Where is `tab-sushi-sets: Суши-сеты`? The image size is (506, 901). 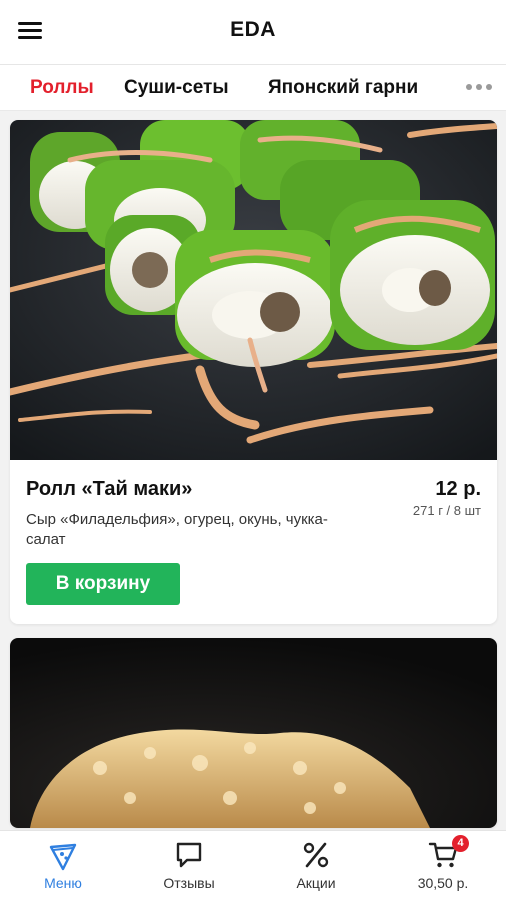 tab-sushi-sets: Суши-сеты is located at coordinates (176, 88).